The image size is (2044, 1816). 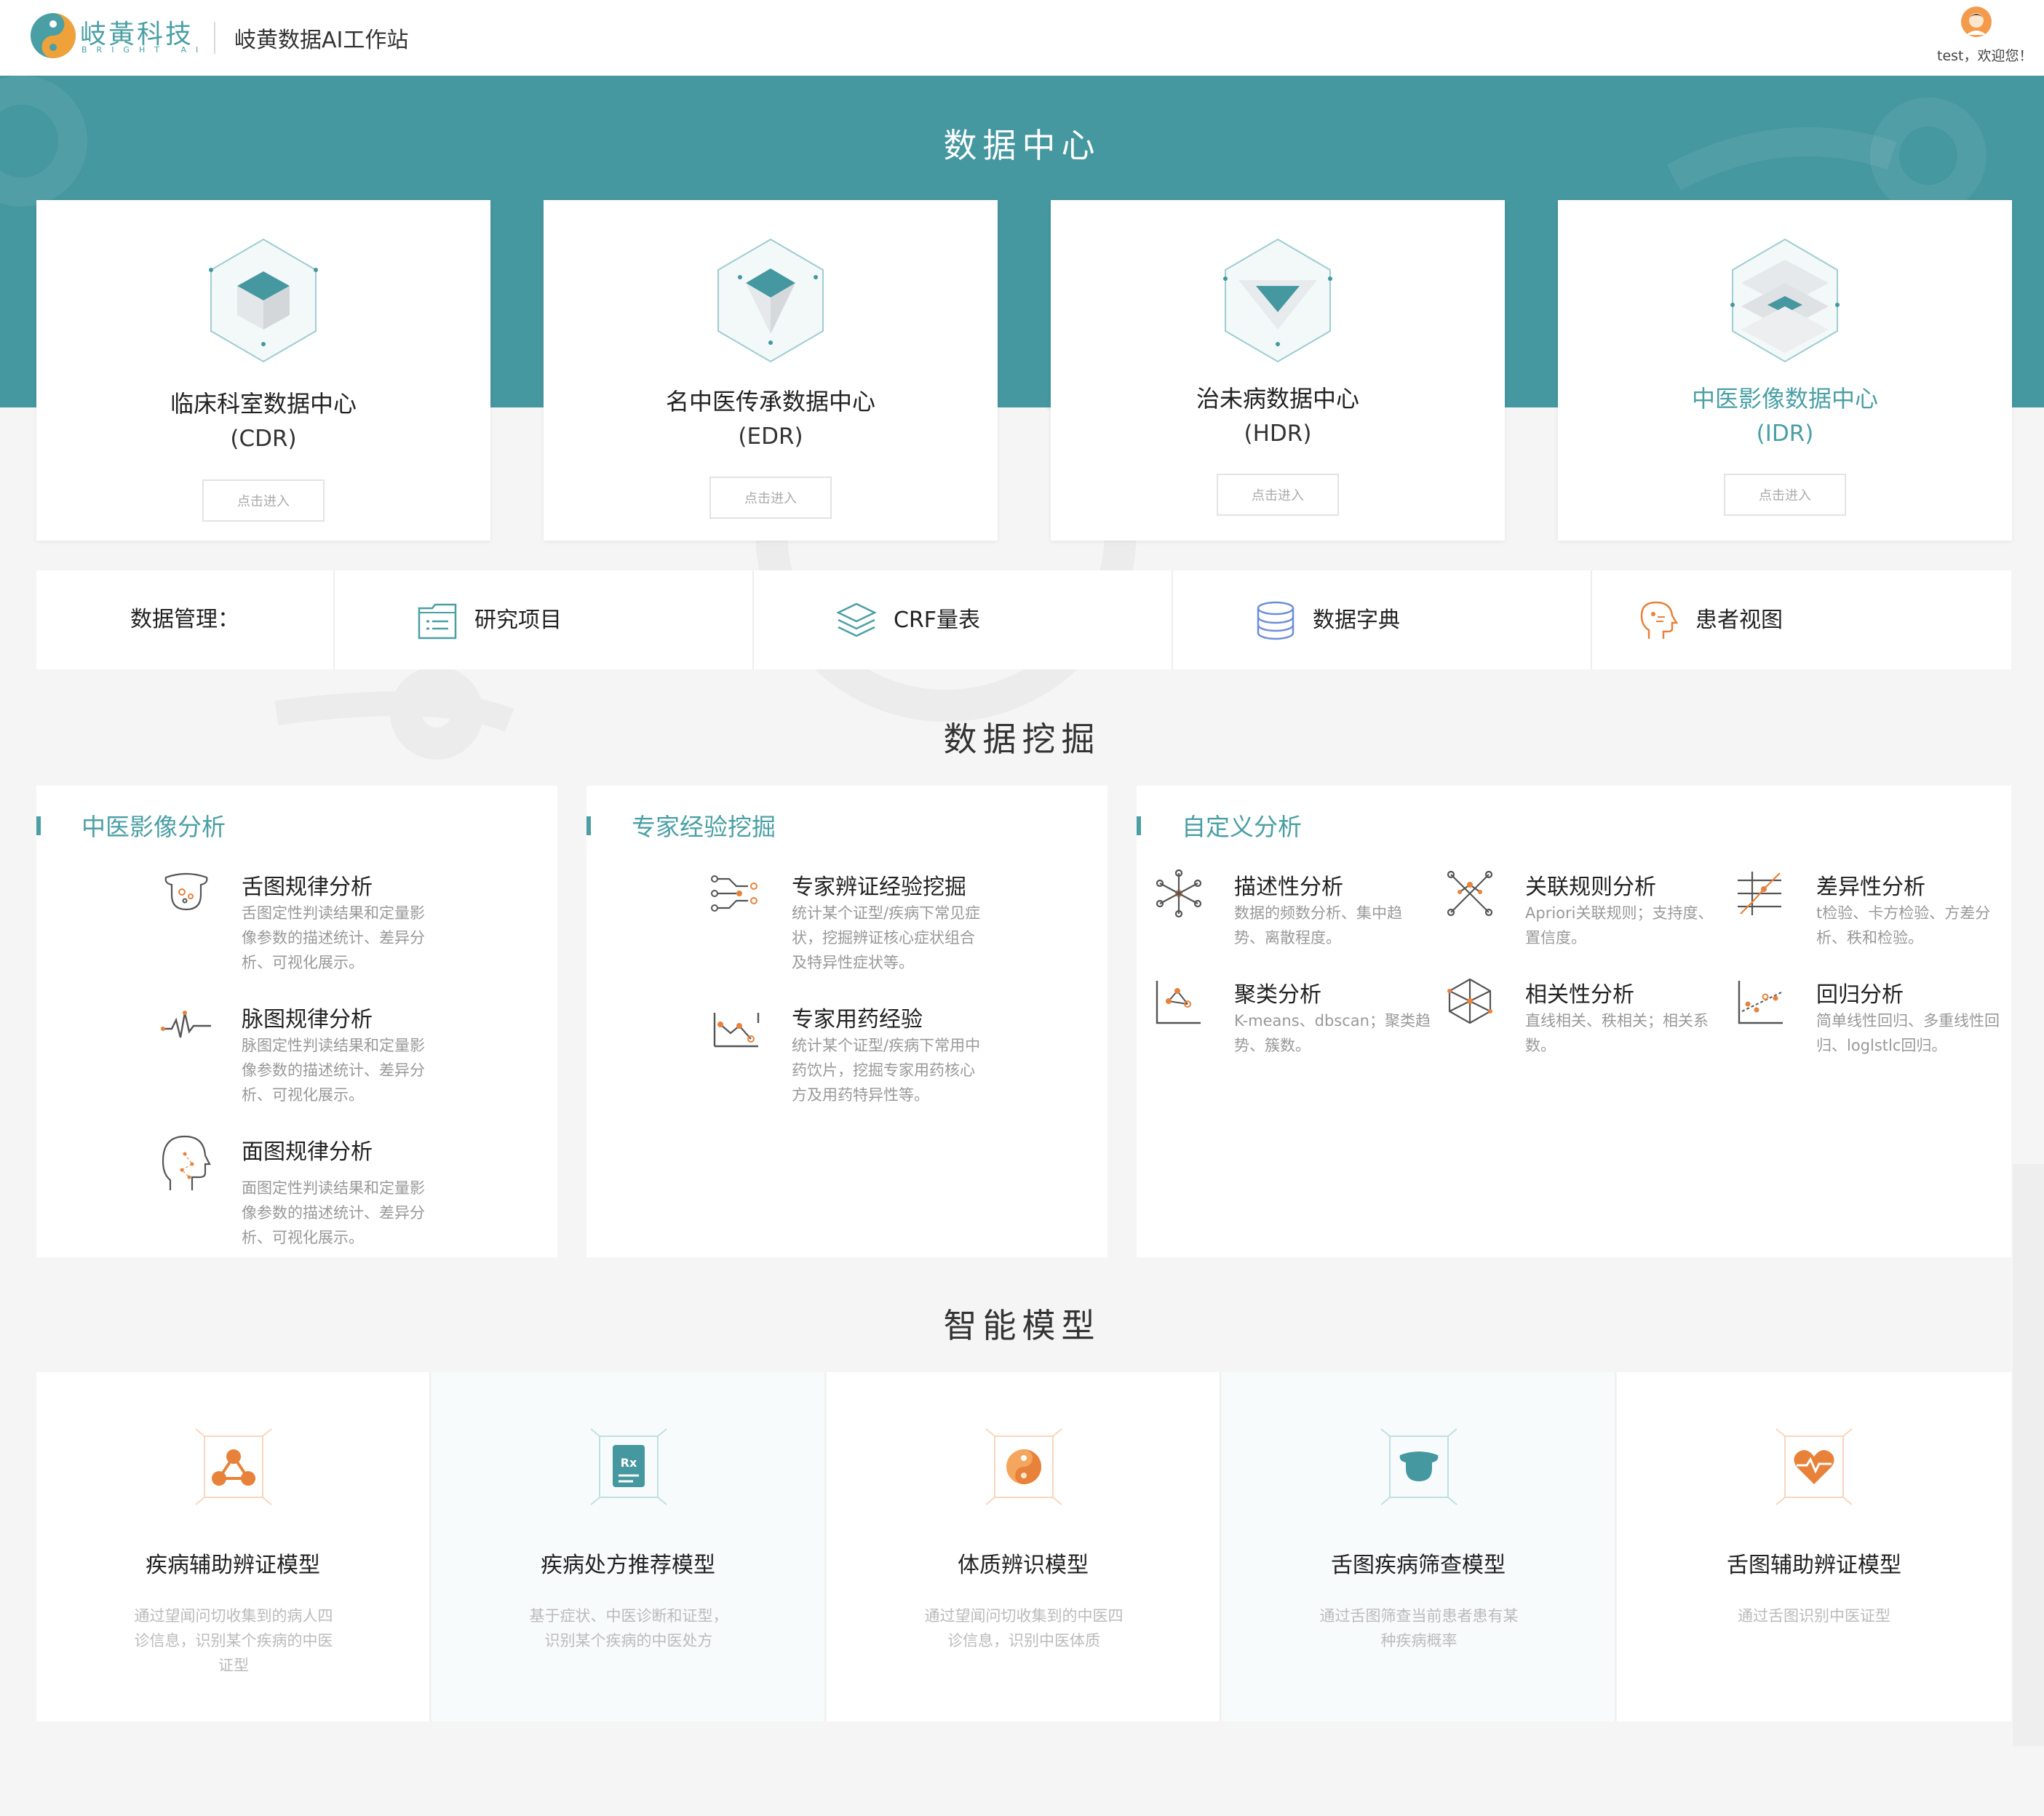 What do you see at coordinates (1419, 1466) in the screenshot?
I see `tongue-model-icon` at bounding box center [1419, 1466].